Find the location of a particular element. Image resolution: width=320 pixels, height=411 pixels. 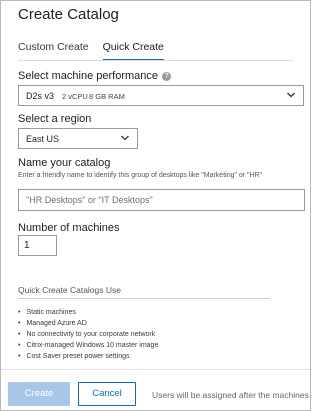

tab-custom-create: Custom Create is located at coordinates (53, 51).